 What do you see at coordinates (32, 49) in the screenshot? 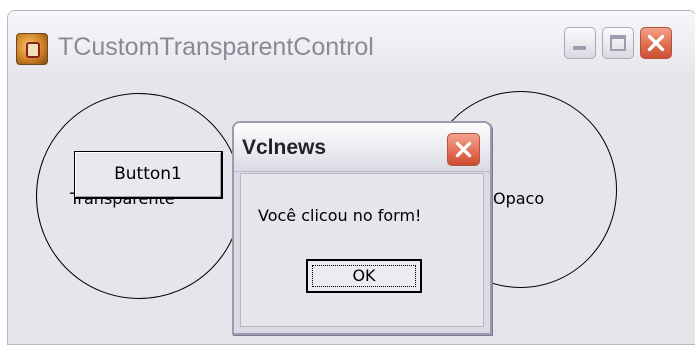
I see `app-icon` at bounding box center [32, 49].